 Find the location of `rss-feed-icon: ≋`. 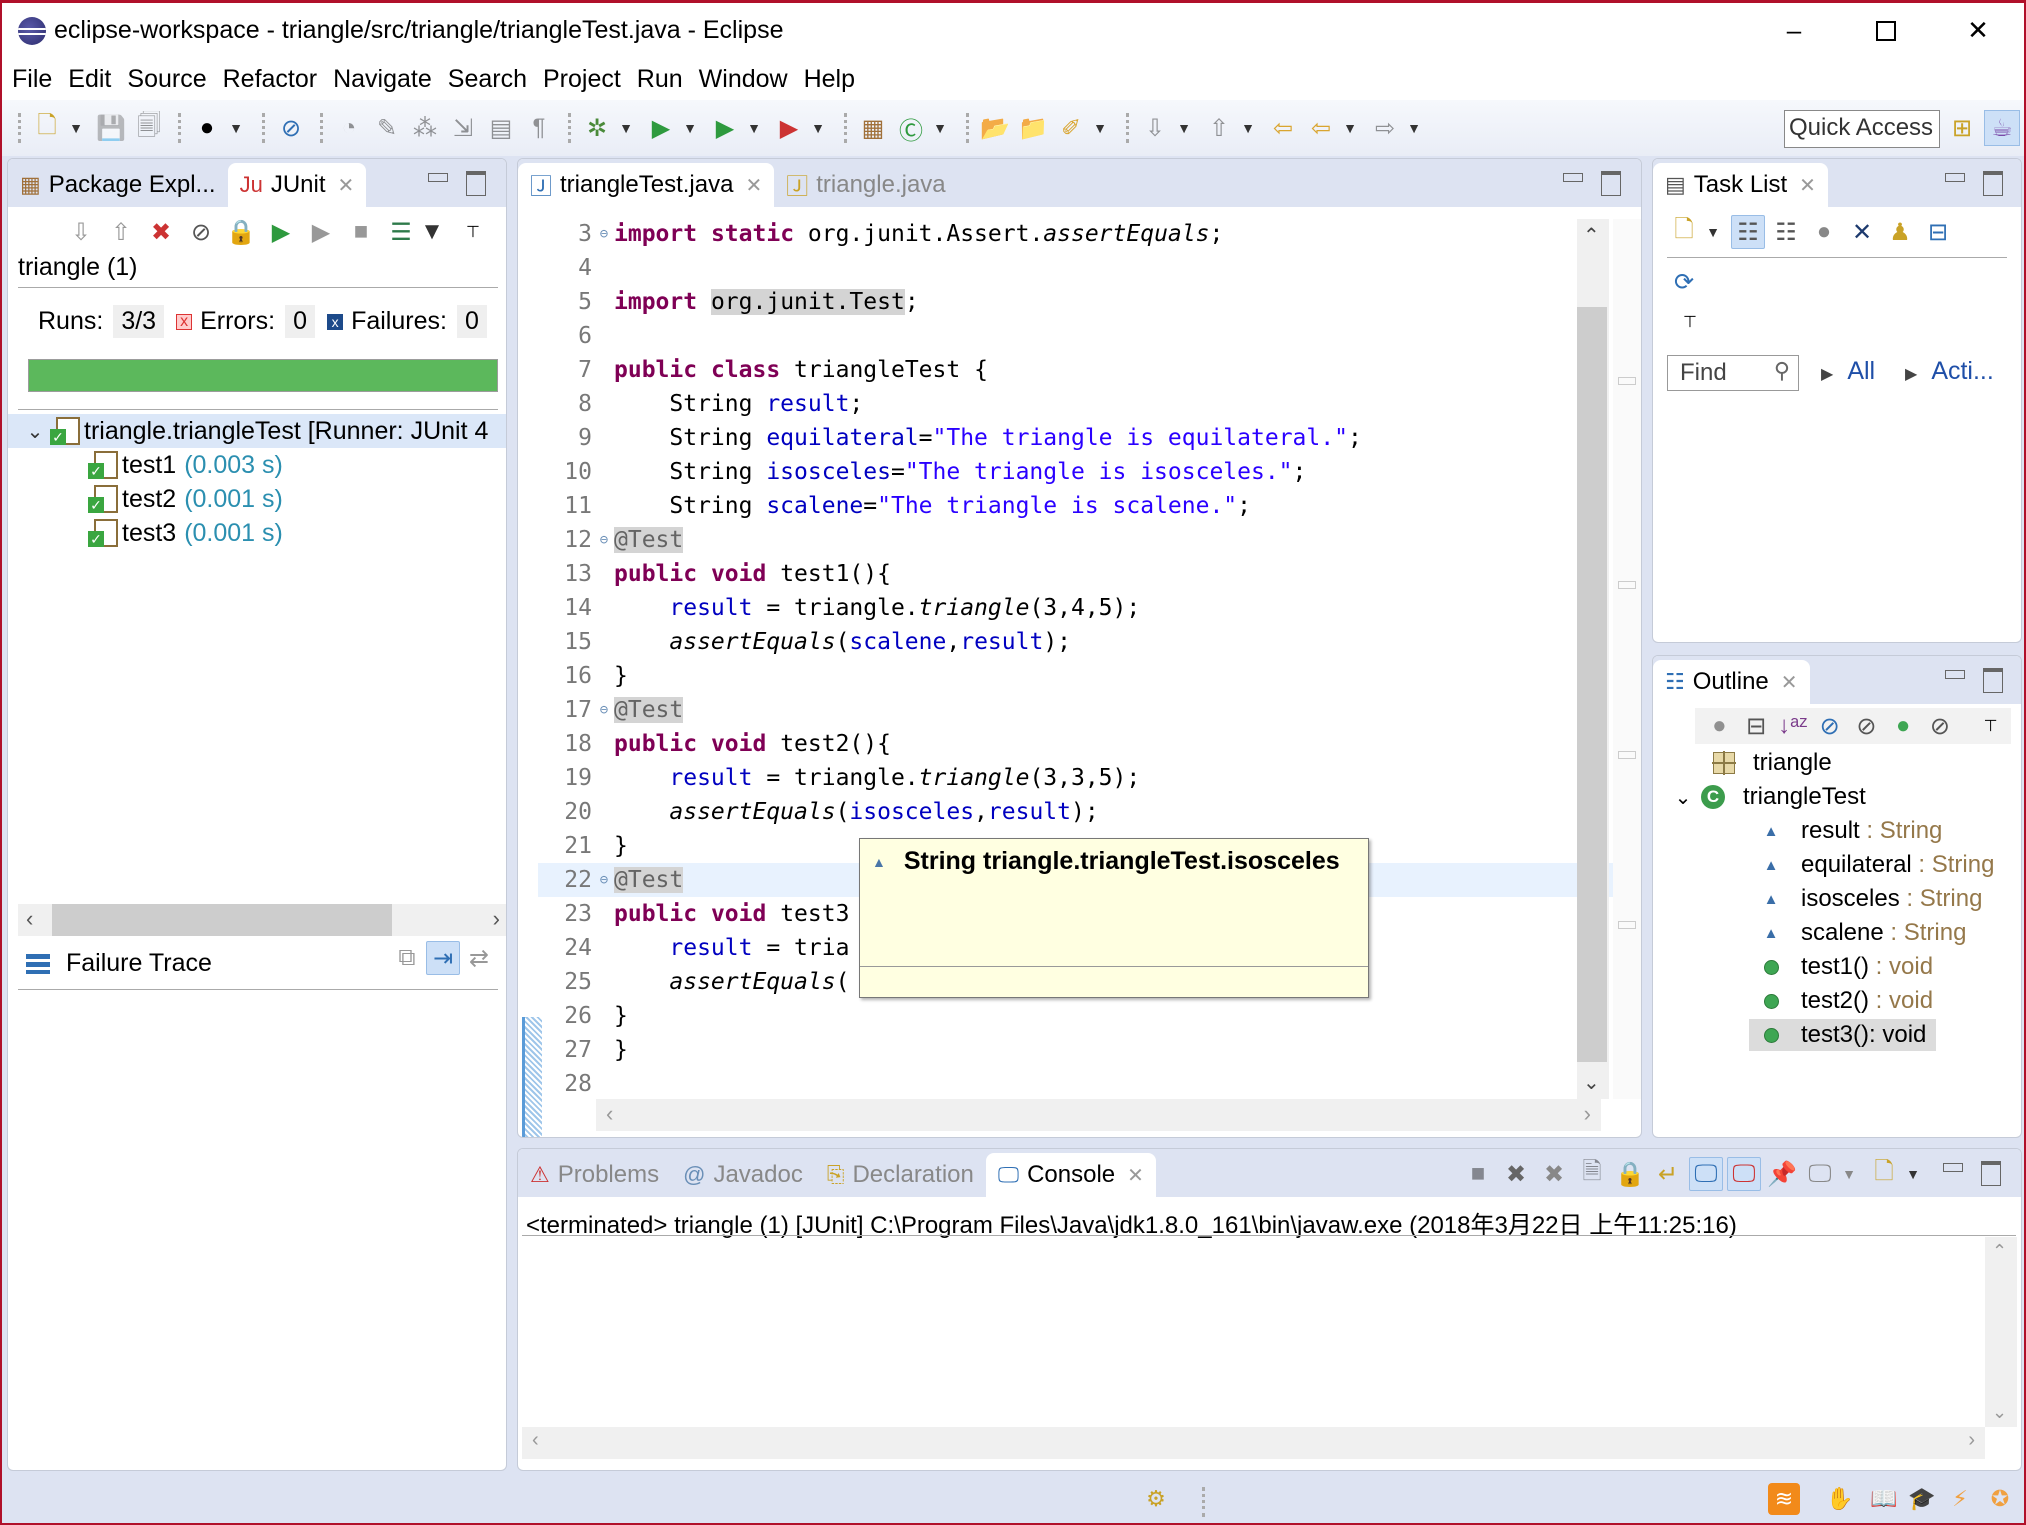

rss-feed-icon: ≋ is located at coordinates (1784, 1499).